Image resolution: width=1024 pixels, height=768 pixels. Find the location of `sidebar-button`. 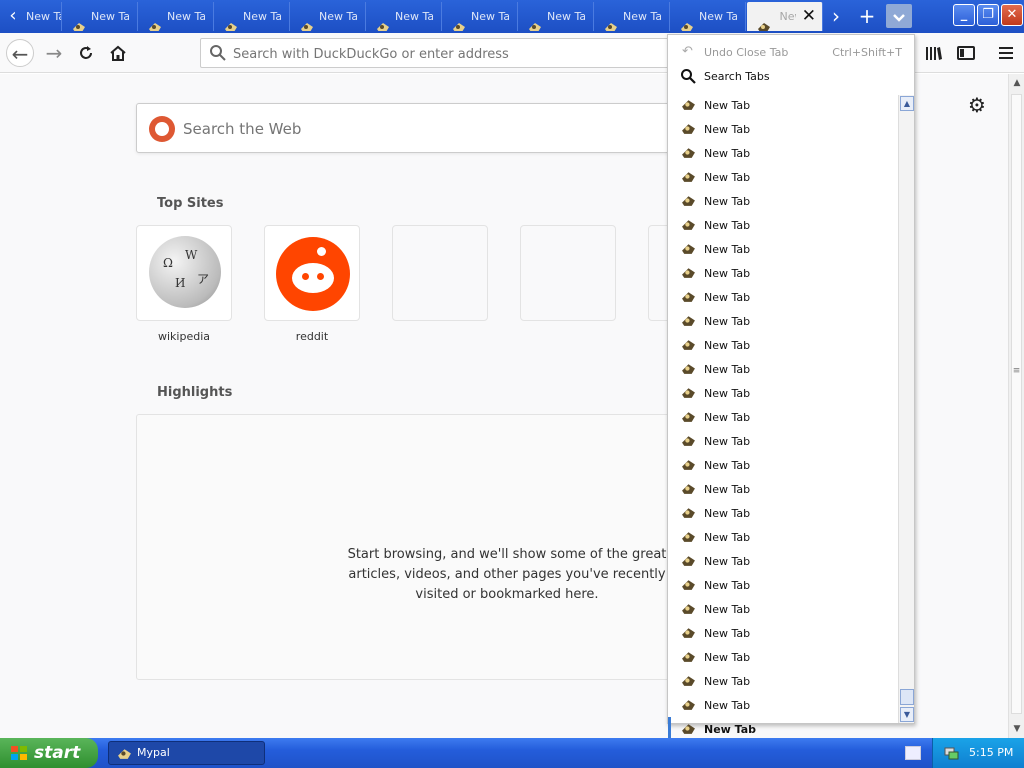

sidebar-button is located at coordinates (966, 53).